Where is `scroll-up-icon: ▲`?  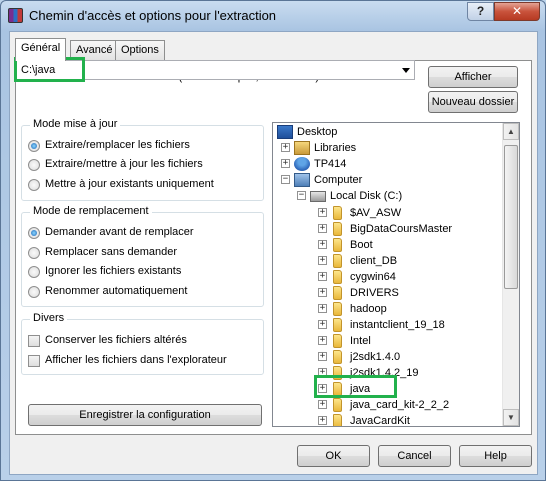 scroll-up-icon: ▲ is located at coordinates (511, 131).